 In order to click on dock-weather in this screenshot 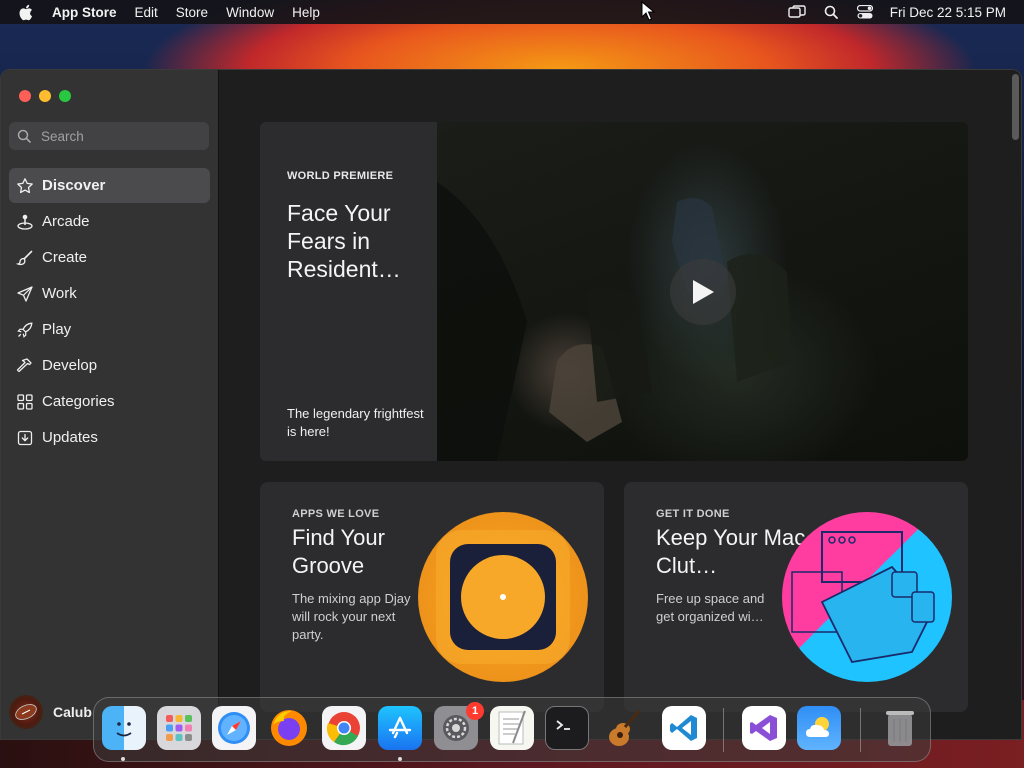, I will do `click(819, 728)`.